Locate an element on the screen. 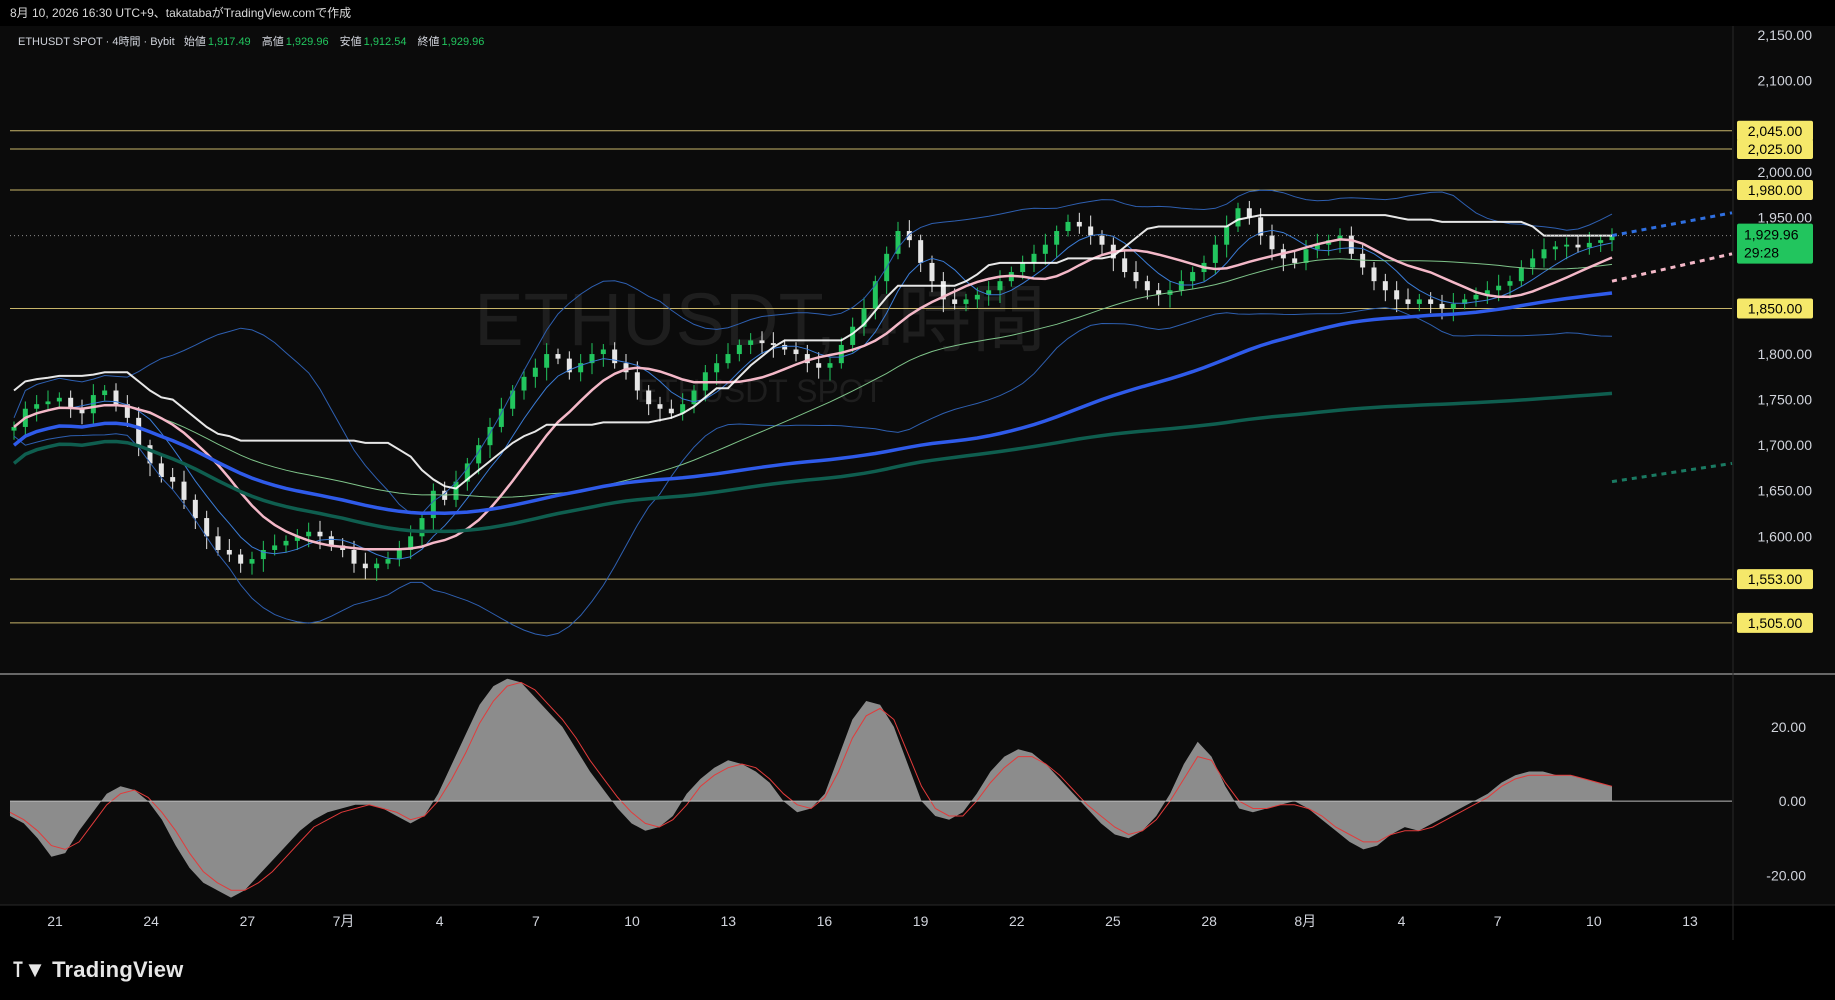 Image resolution: width=1835 pixels, height=1000 pixels. low-label: 安値 is located at coordinates (350, 42).